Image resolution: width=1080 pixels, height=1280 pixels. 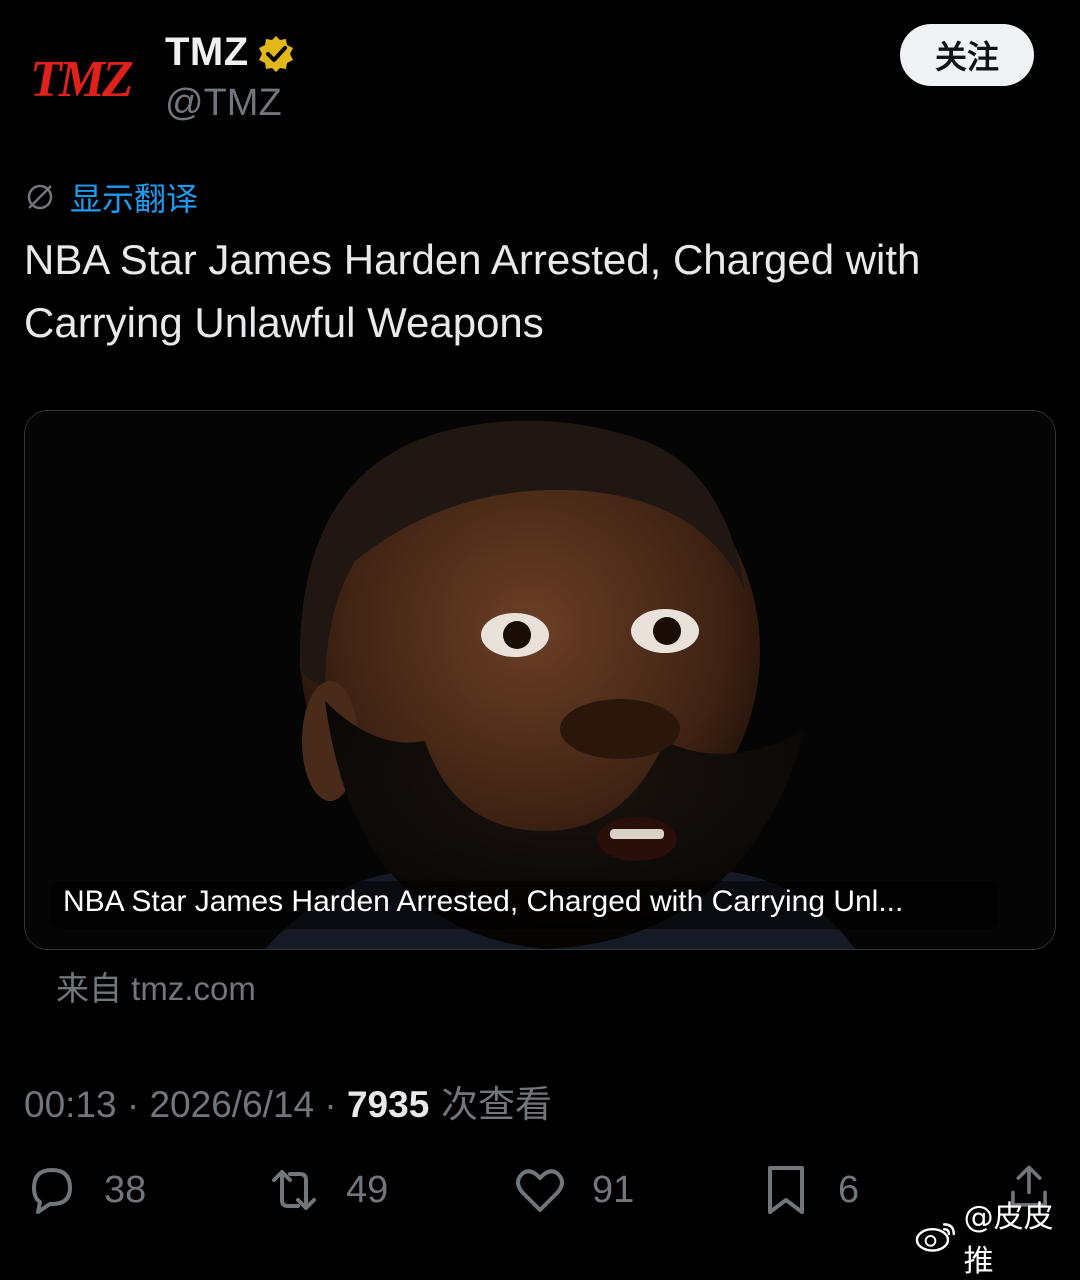 What do you see at coordinates (613, 1189) in the screenshot?
I see `like-count: 91` at bounding box center [613, 1189].